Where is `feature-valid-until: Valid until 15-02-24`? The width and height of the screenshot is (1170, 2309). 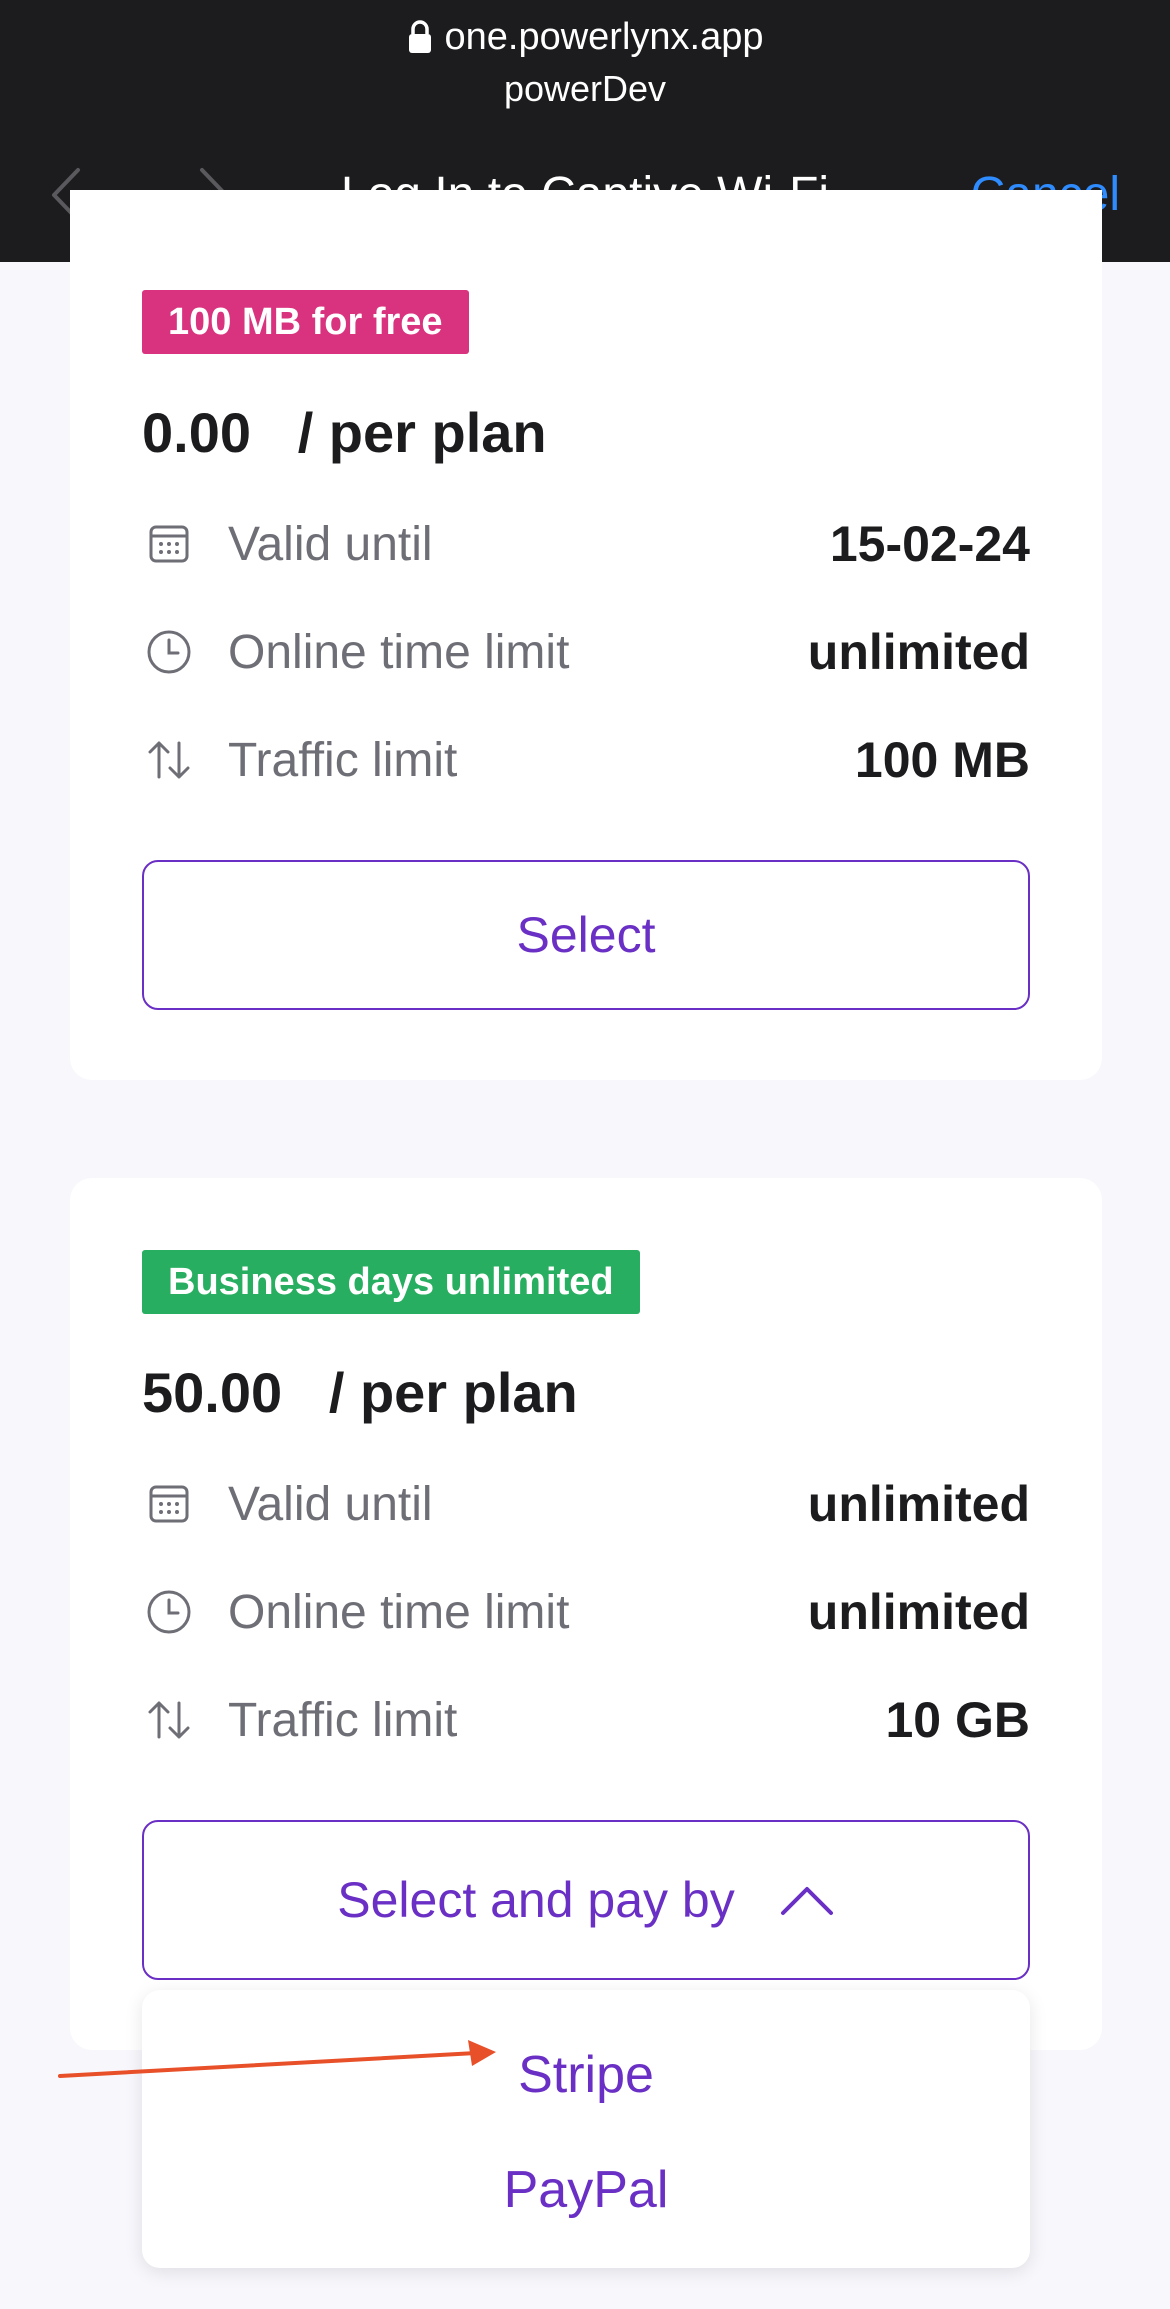
feature-valid-until: Valid until 15-02-24 is located at coordinates (586, 544).